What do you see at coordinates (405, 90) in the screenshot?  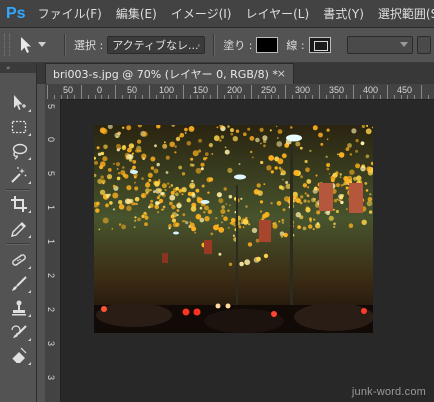 I see `ruler-label: 450` at bounding box center [405, 90].